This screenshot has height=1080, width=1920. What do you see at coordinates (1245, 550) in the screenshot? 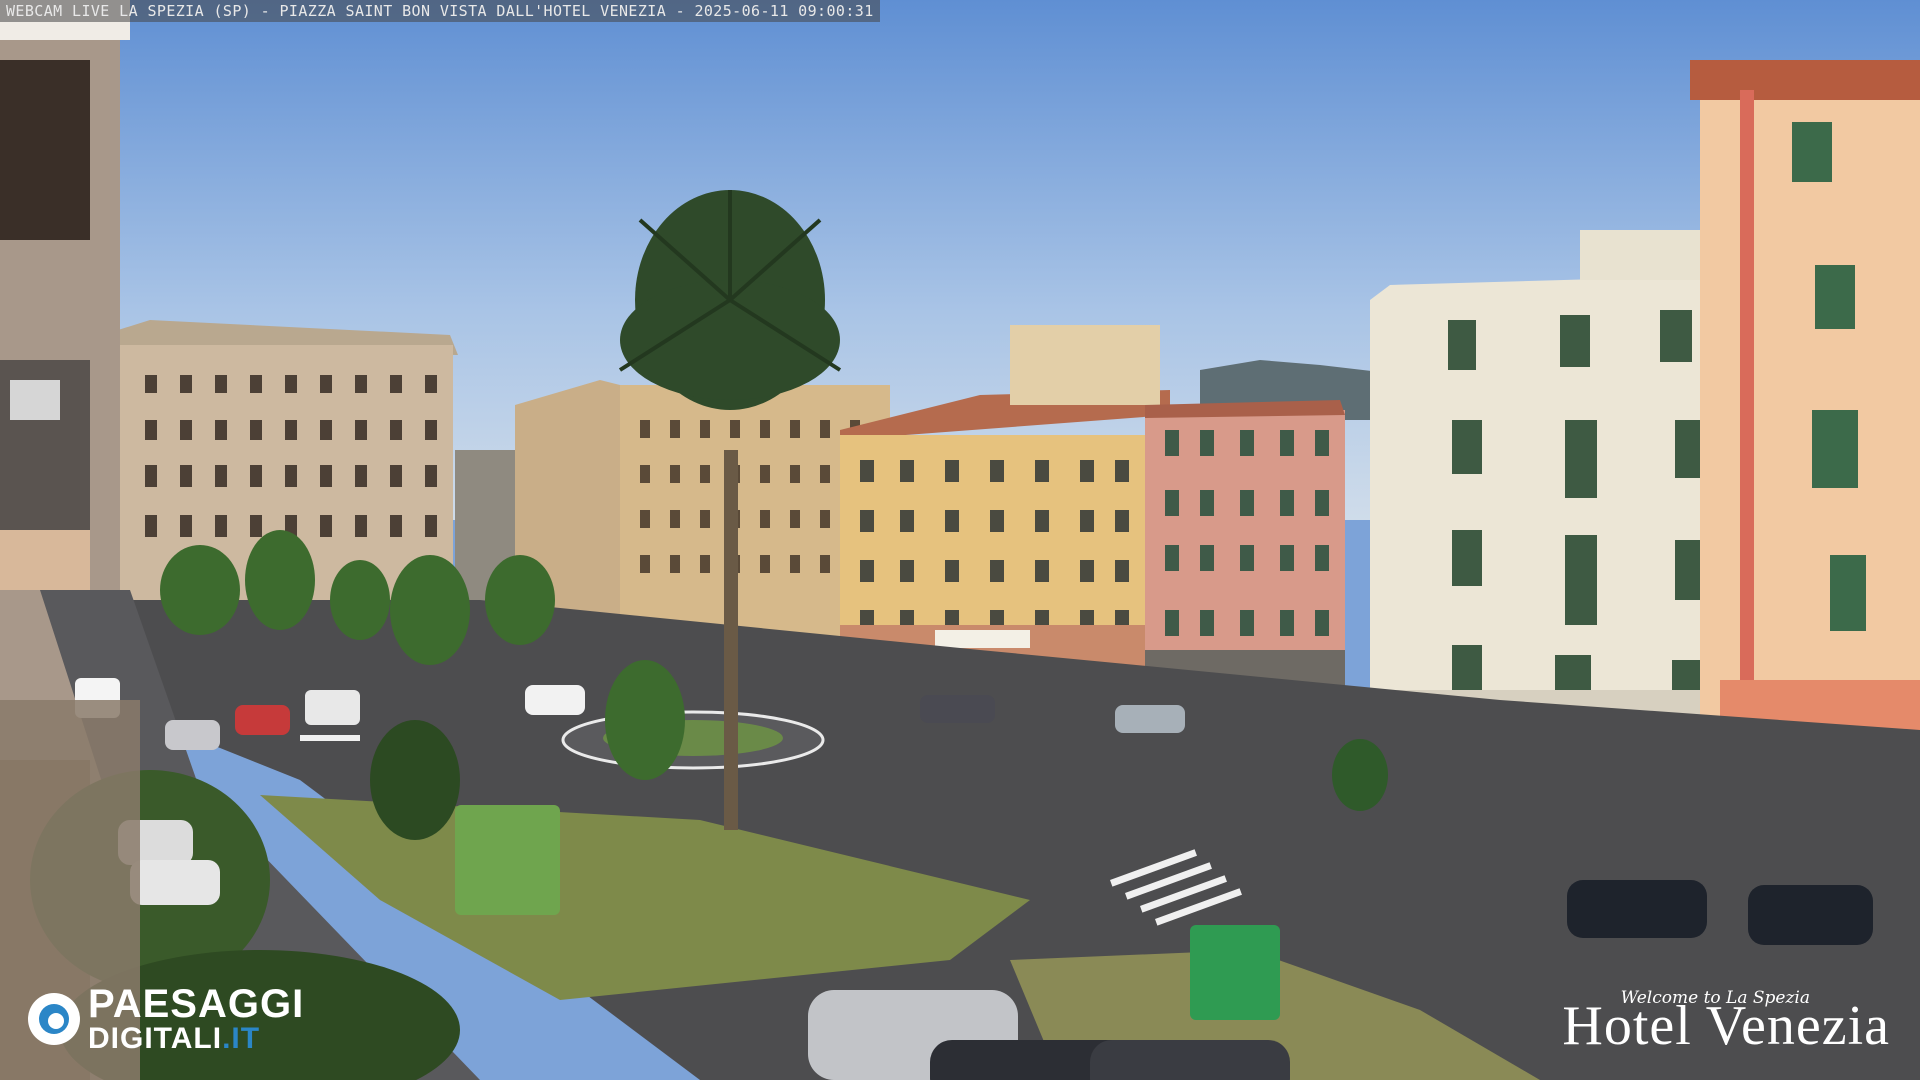
I see `pink-building` at bounding box center [1245, 550].